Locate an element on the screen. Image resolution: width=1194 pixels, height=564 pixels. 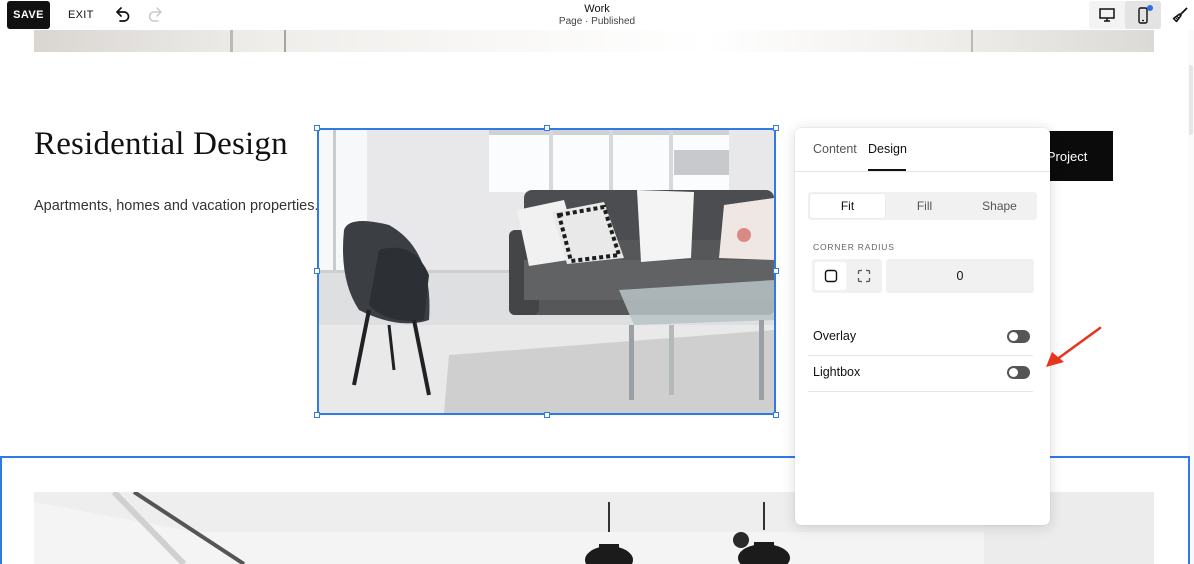
notification-dot is located at coordinates (1150, 8).